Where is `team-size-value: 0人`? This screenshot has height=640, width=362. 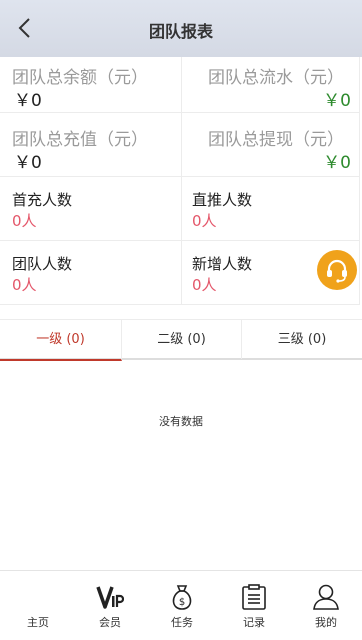 team-size-value: 0人 is located at coordinates (24, 285).